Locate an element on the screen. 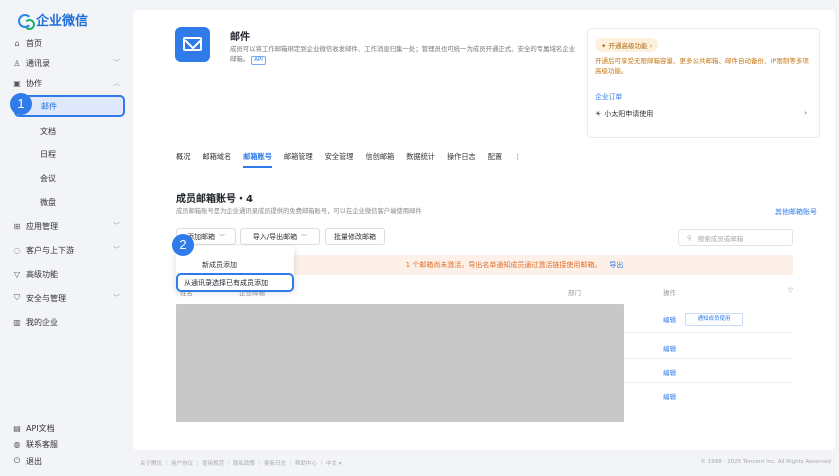 This screenshot has height=476, width=839. sidebar-item-logout: ⏻ 退出 is located at coordinates (66, 461).